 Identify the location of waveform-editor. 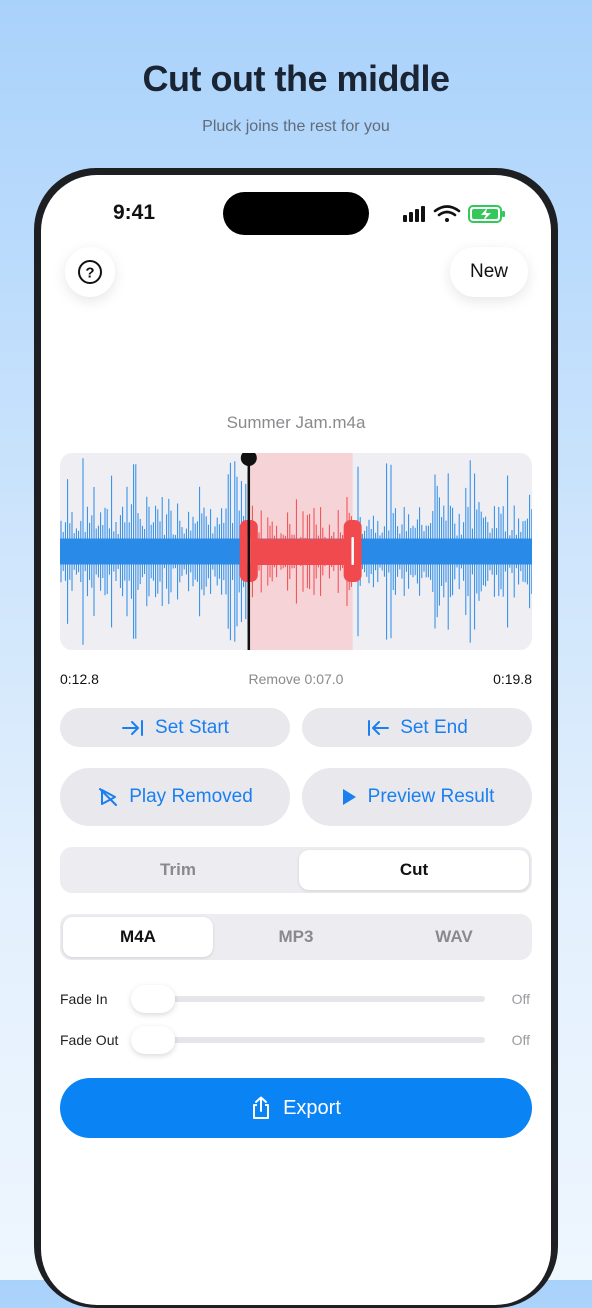
(296, 551).